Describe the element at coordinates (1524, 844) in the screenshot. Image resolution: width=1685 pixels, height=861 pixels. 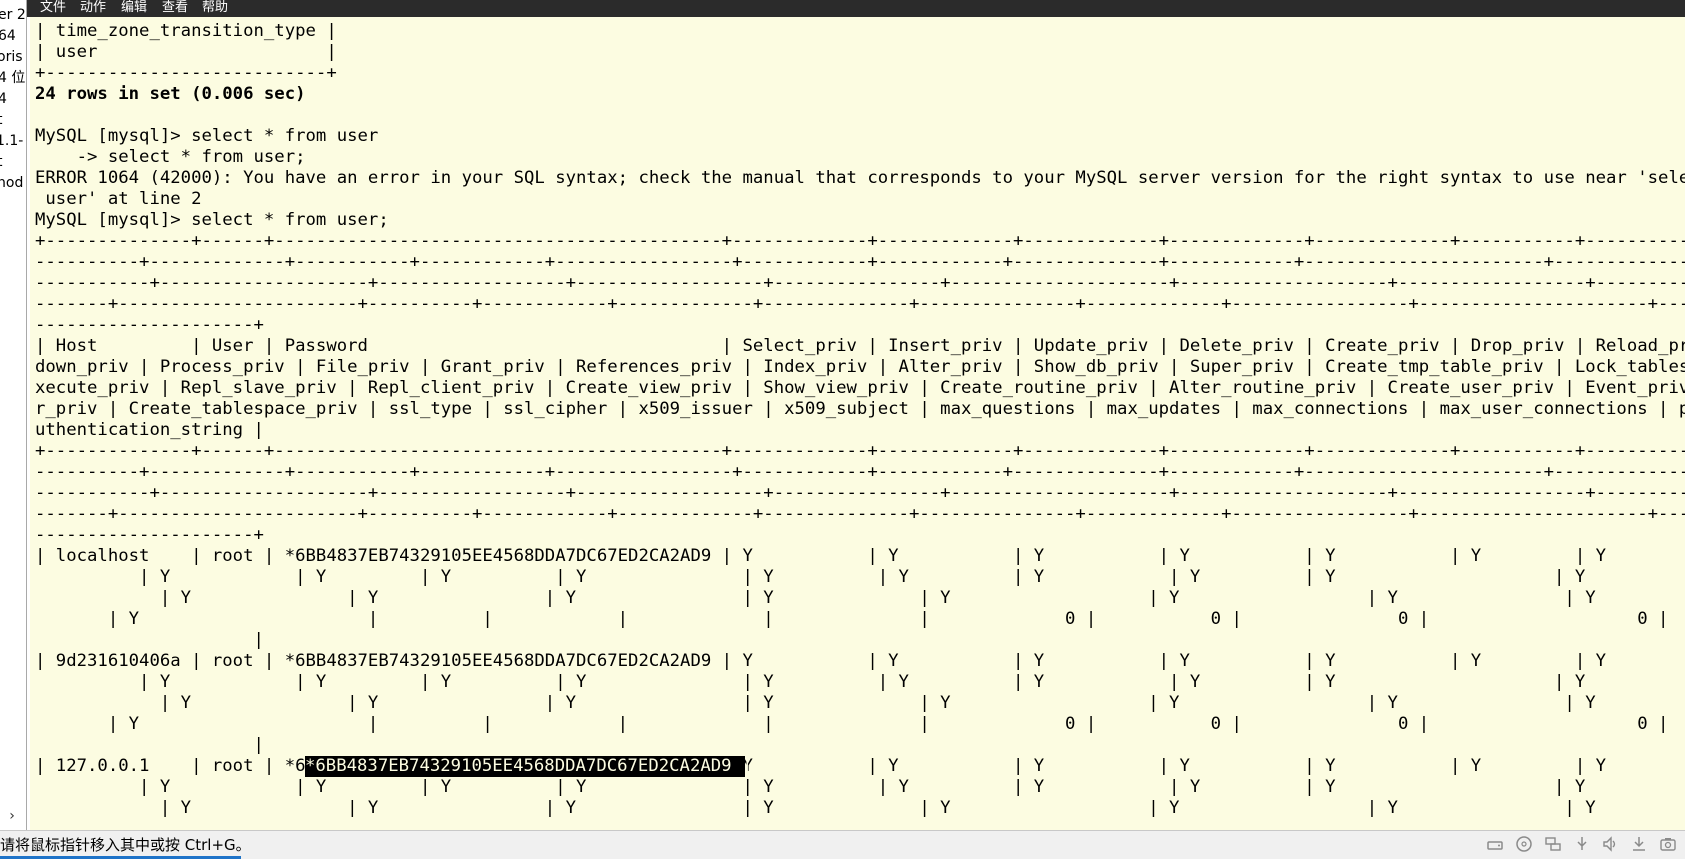
I see `cd-icon` at that location.